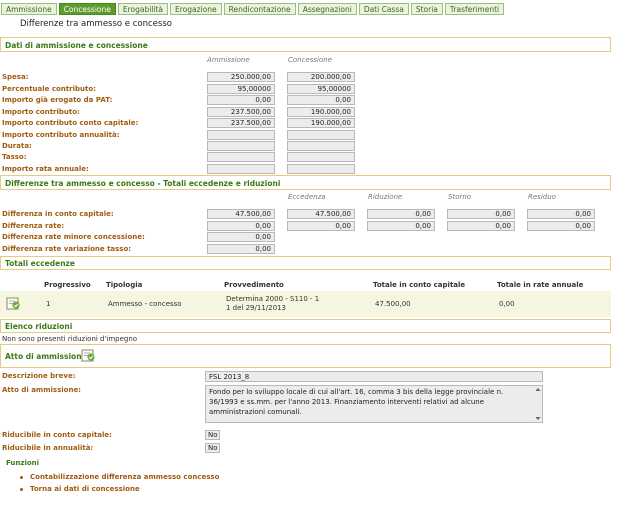 This screenshot has height=508, width=626. I want to click on section-title-totali: Totali eccedenze, so click(40, 263).